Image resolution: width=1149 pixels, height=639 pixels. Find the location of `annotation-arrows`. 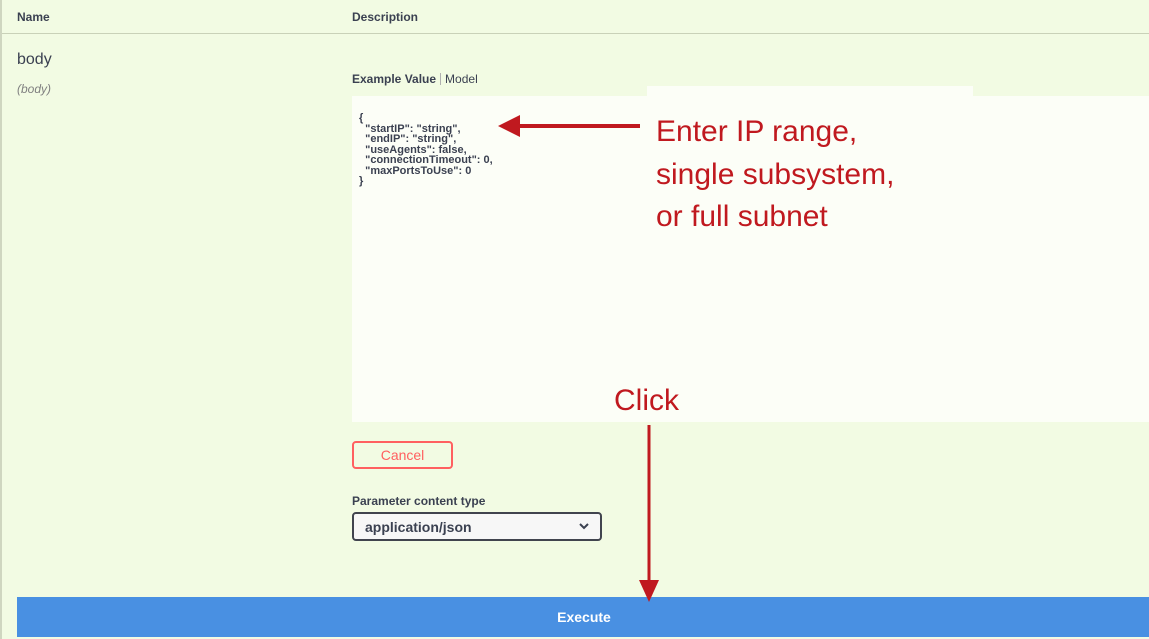

annotation-arrows is located at coordinates (578, 358).